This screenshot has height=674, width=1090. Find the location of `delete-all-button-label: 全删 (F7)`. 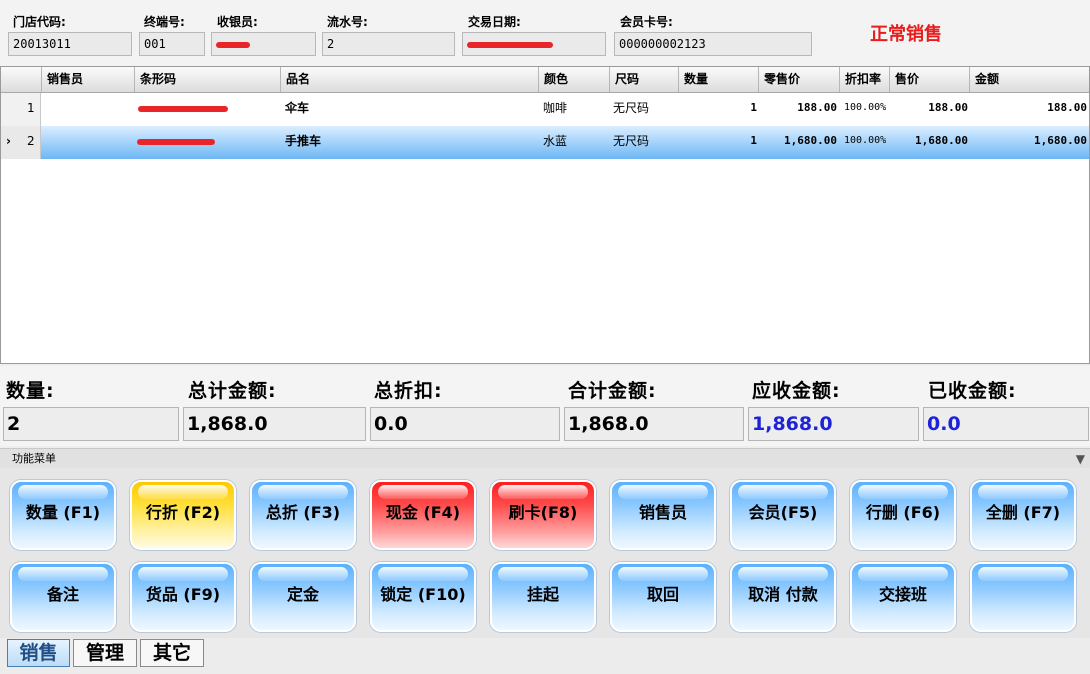

delete-all-button-label: 全删 (F7) is located at coordinates (1023, 512).